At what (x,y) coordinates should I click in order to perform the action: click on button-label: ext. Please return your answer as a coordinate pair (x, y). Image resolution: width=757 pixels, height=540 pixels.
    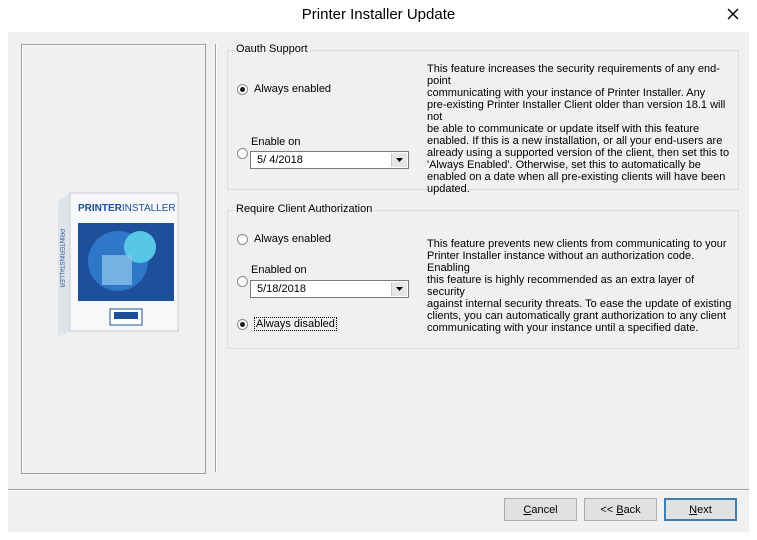
    Looking at the image, I should click on (704, 509).